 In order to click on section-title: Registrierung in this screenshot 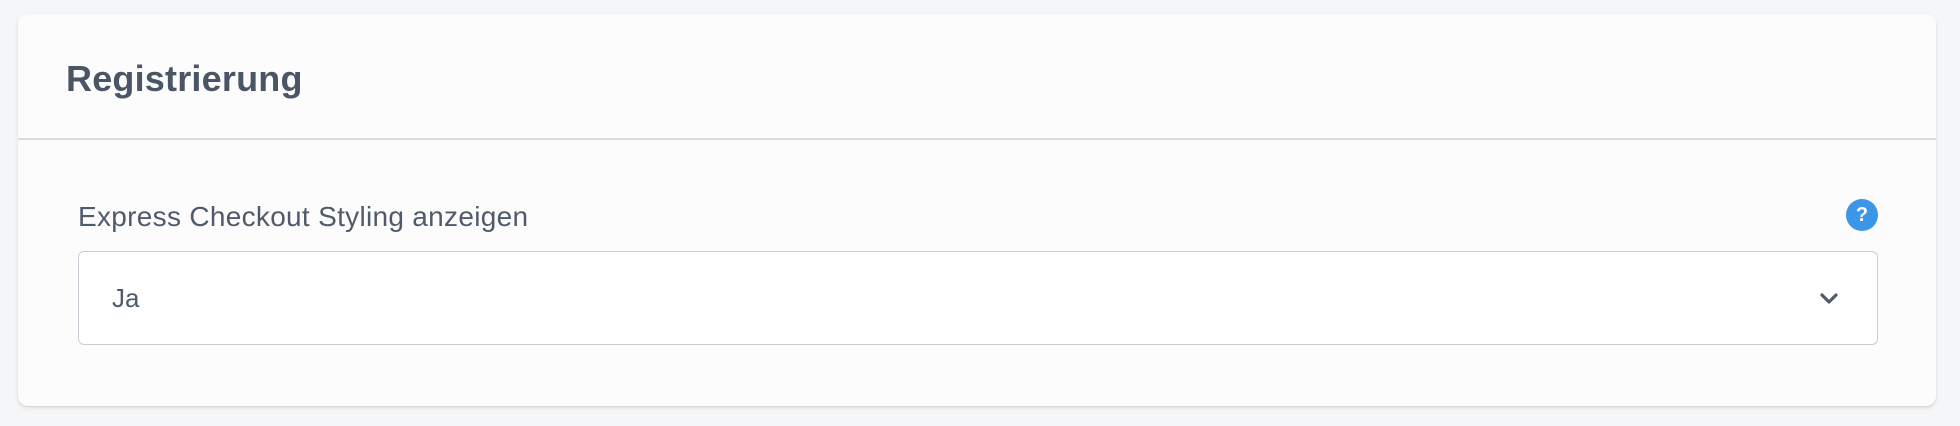, I will do `click(184, 78)`.